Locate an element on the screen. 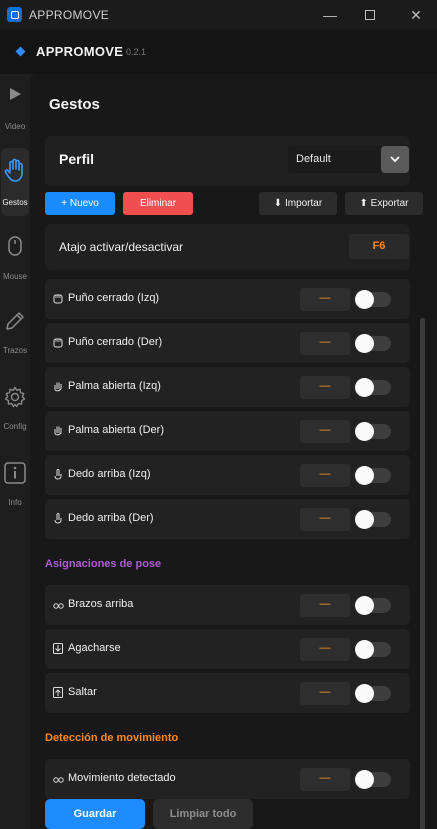  gesture-row: Puño cerrado (Izq) — is located at coordinates (227, 299).